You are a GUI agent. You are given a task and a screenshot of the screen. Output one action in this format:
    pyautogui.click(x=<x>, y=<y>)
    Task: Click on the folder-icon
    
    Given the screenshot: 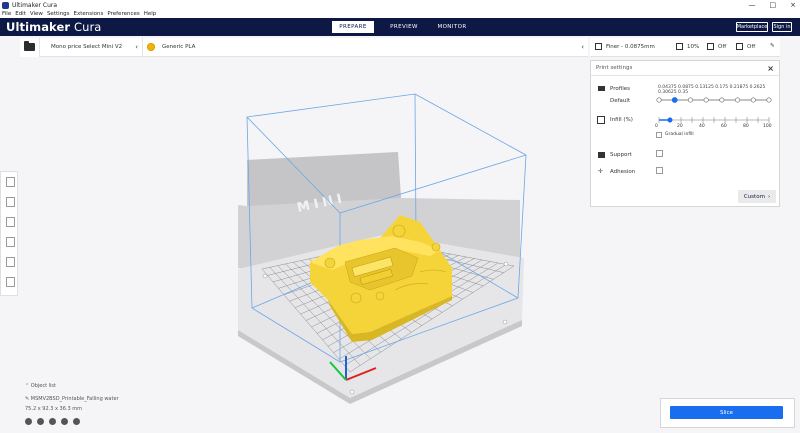 What is the action you would take?
    pyautogui.click(x=29, y=46)
    